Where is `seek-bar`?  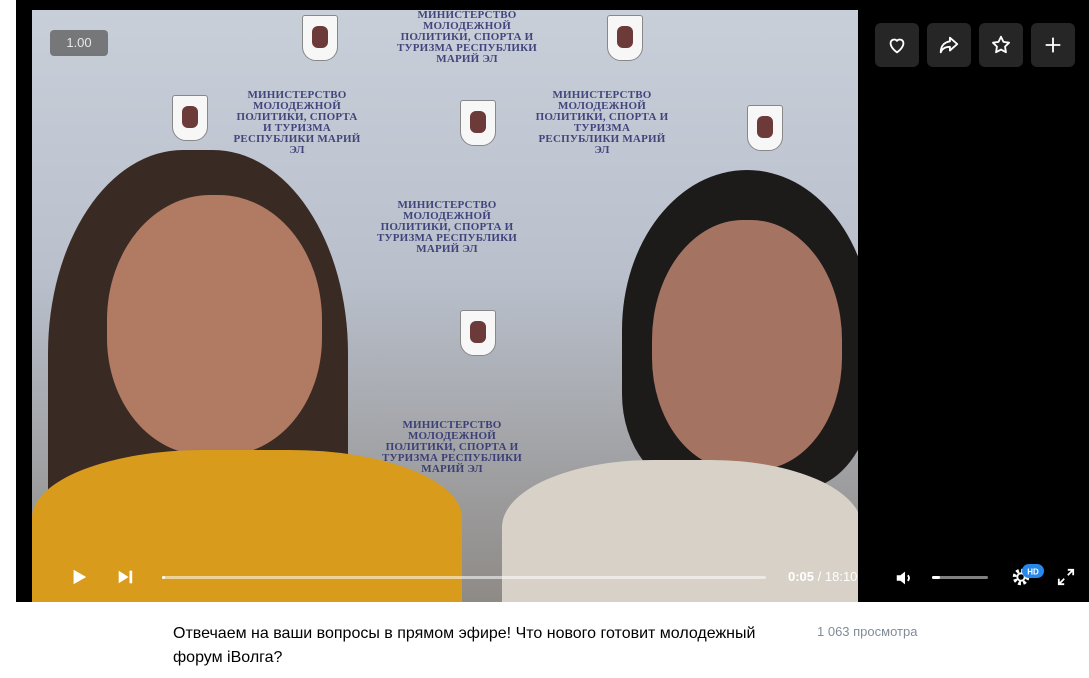 seek-bar is located at coordinates (464, 577).